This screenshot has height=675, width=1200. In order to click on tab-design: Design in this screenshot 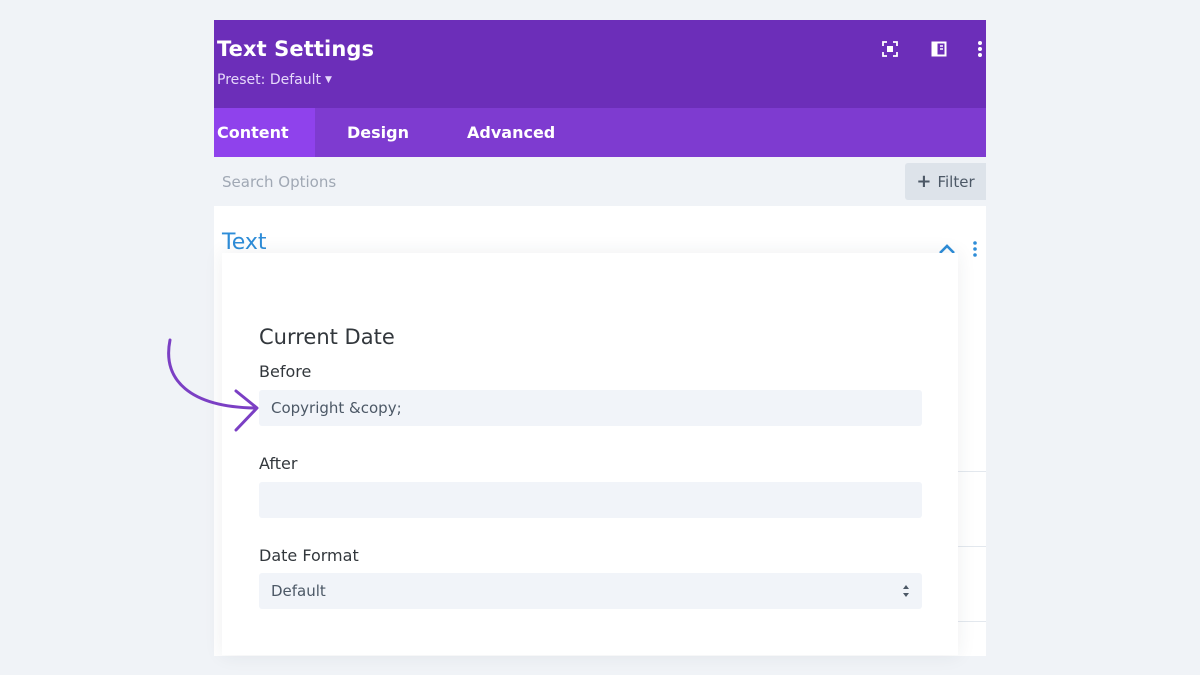, I will do `click(378, 132)`.